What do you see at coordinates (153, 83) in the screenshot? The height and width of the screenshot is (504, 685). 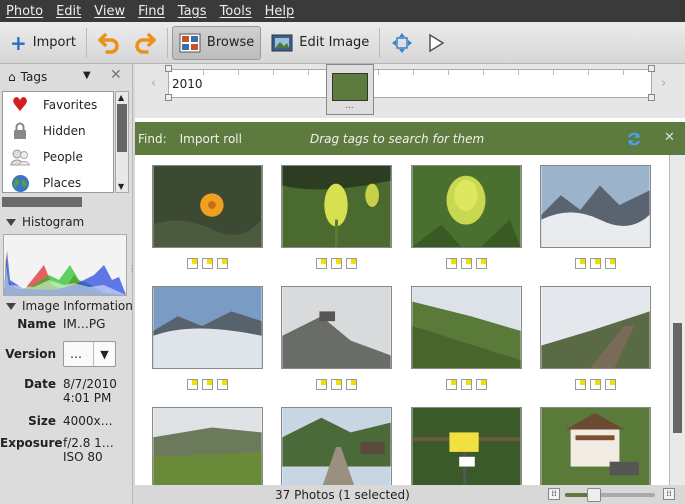 I see `timeline-left-arrow-icon: ‹` at bounding box center [153, 83].